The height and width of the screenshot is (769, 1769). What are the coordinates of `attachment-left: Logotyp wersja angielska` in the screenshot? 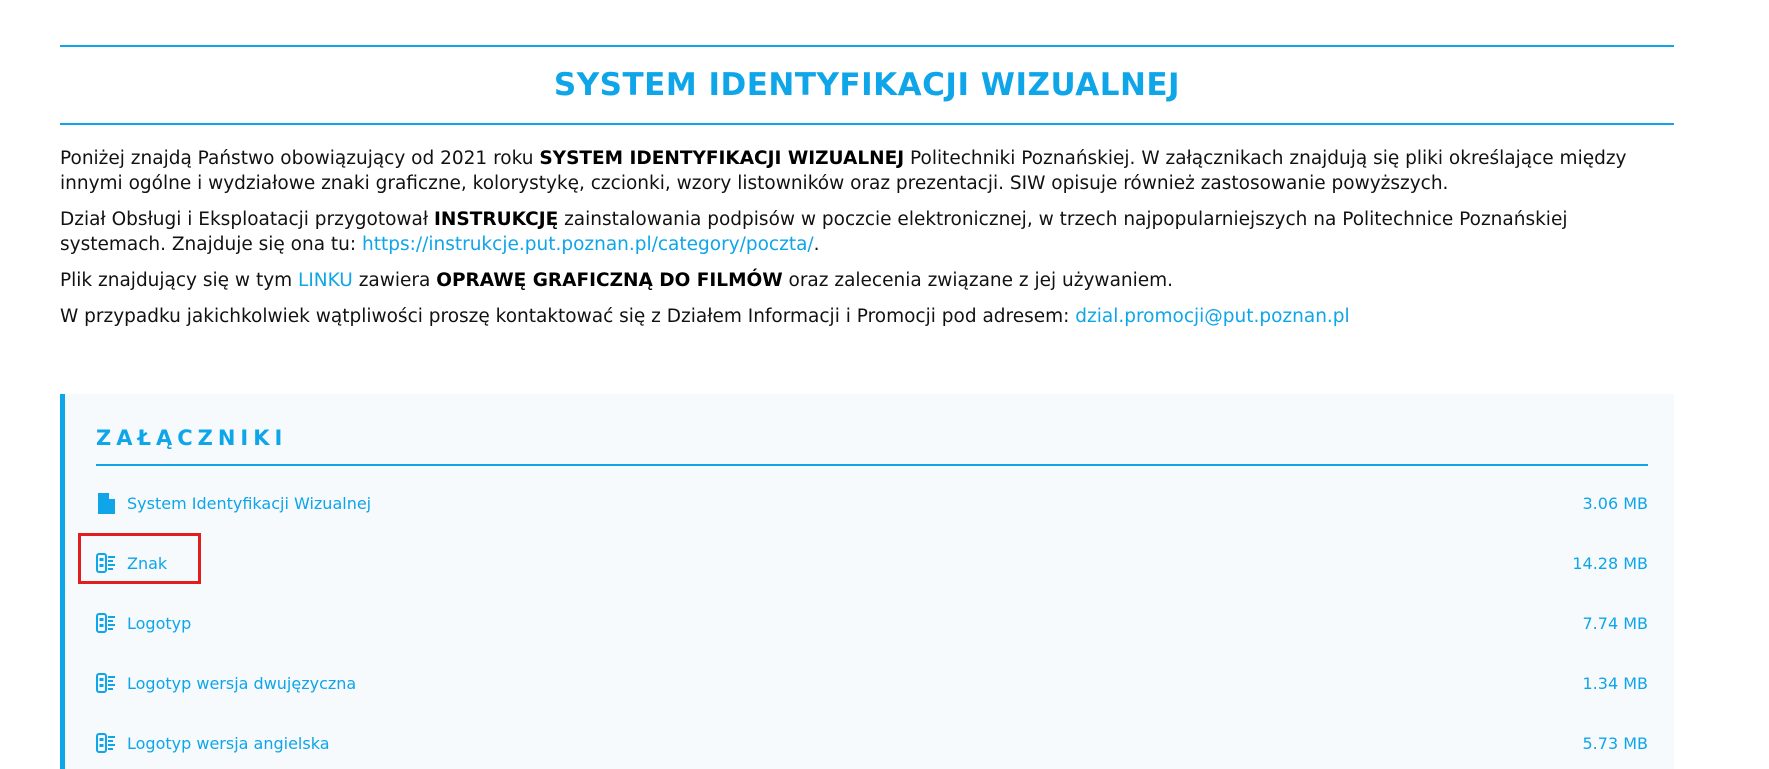 It's located at (213, 743).